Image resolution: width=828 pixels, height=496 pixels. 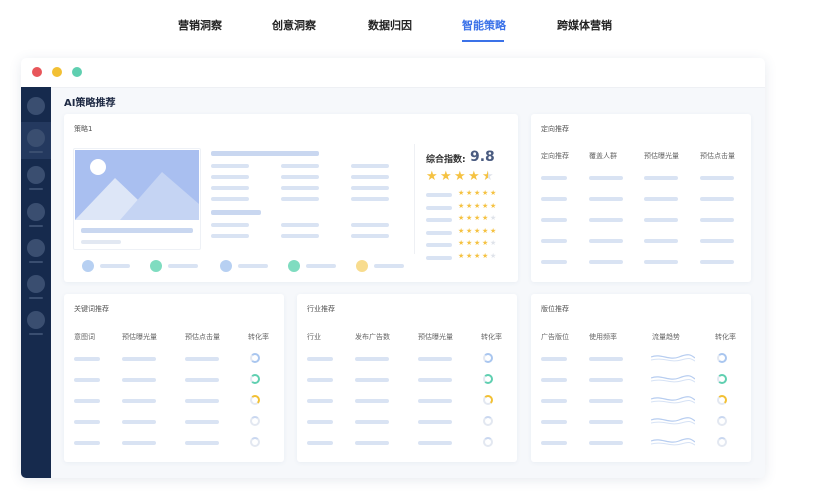 I want to click on sidebar-item-6-icon, so click(x=36, y=284).